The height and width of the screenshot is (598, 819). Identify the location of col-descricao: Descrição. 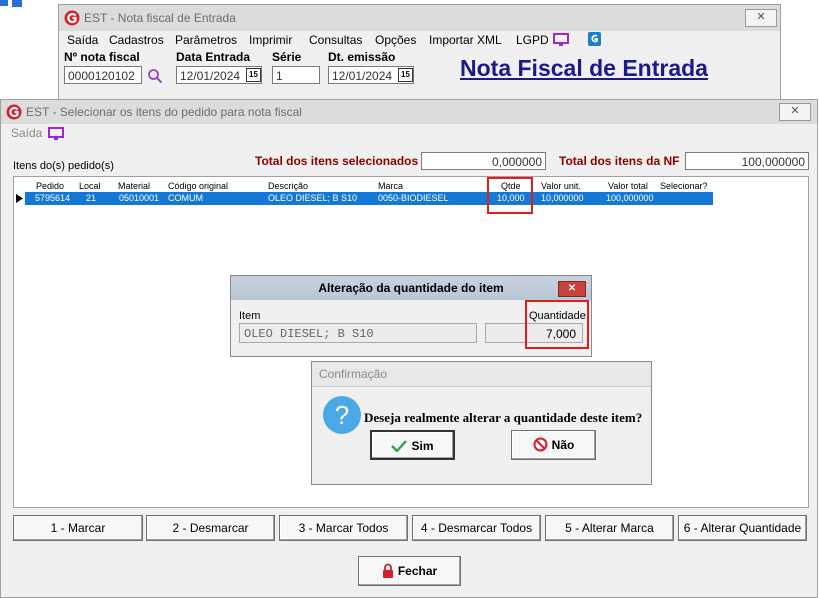
(288, 186).